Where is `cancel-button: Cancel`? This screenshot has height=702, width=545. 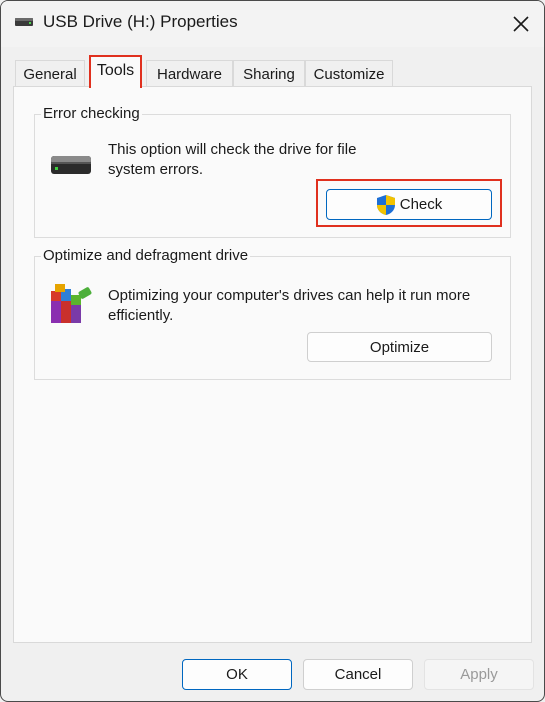 cancel-button: Cancel is located at coordinates (358, 674).